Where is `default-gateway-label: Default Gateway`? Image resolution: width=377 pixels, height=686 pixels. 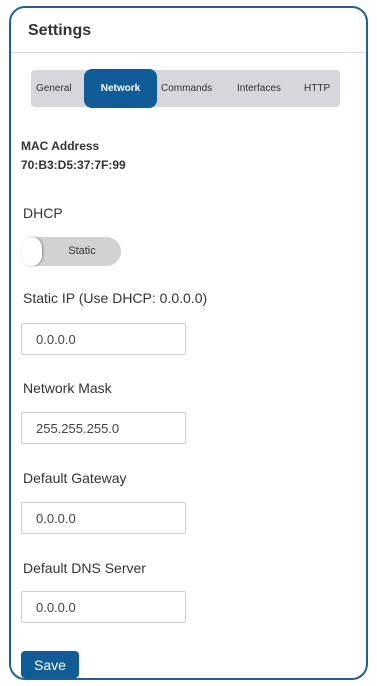
default-gateway-label: Default Gateway is located at coordinates (75, 478).